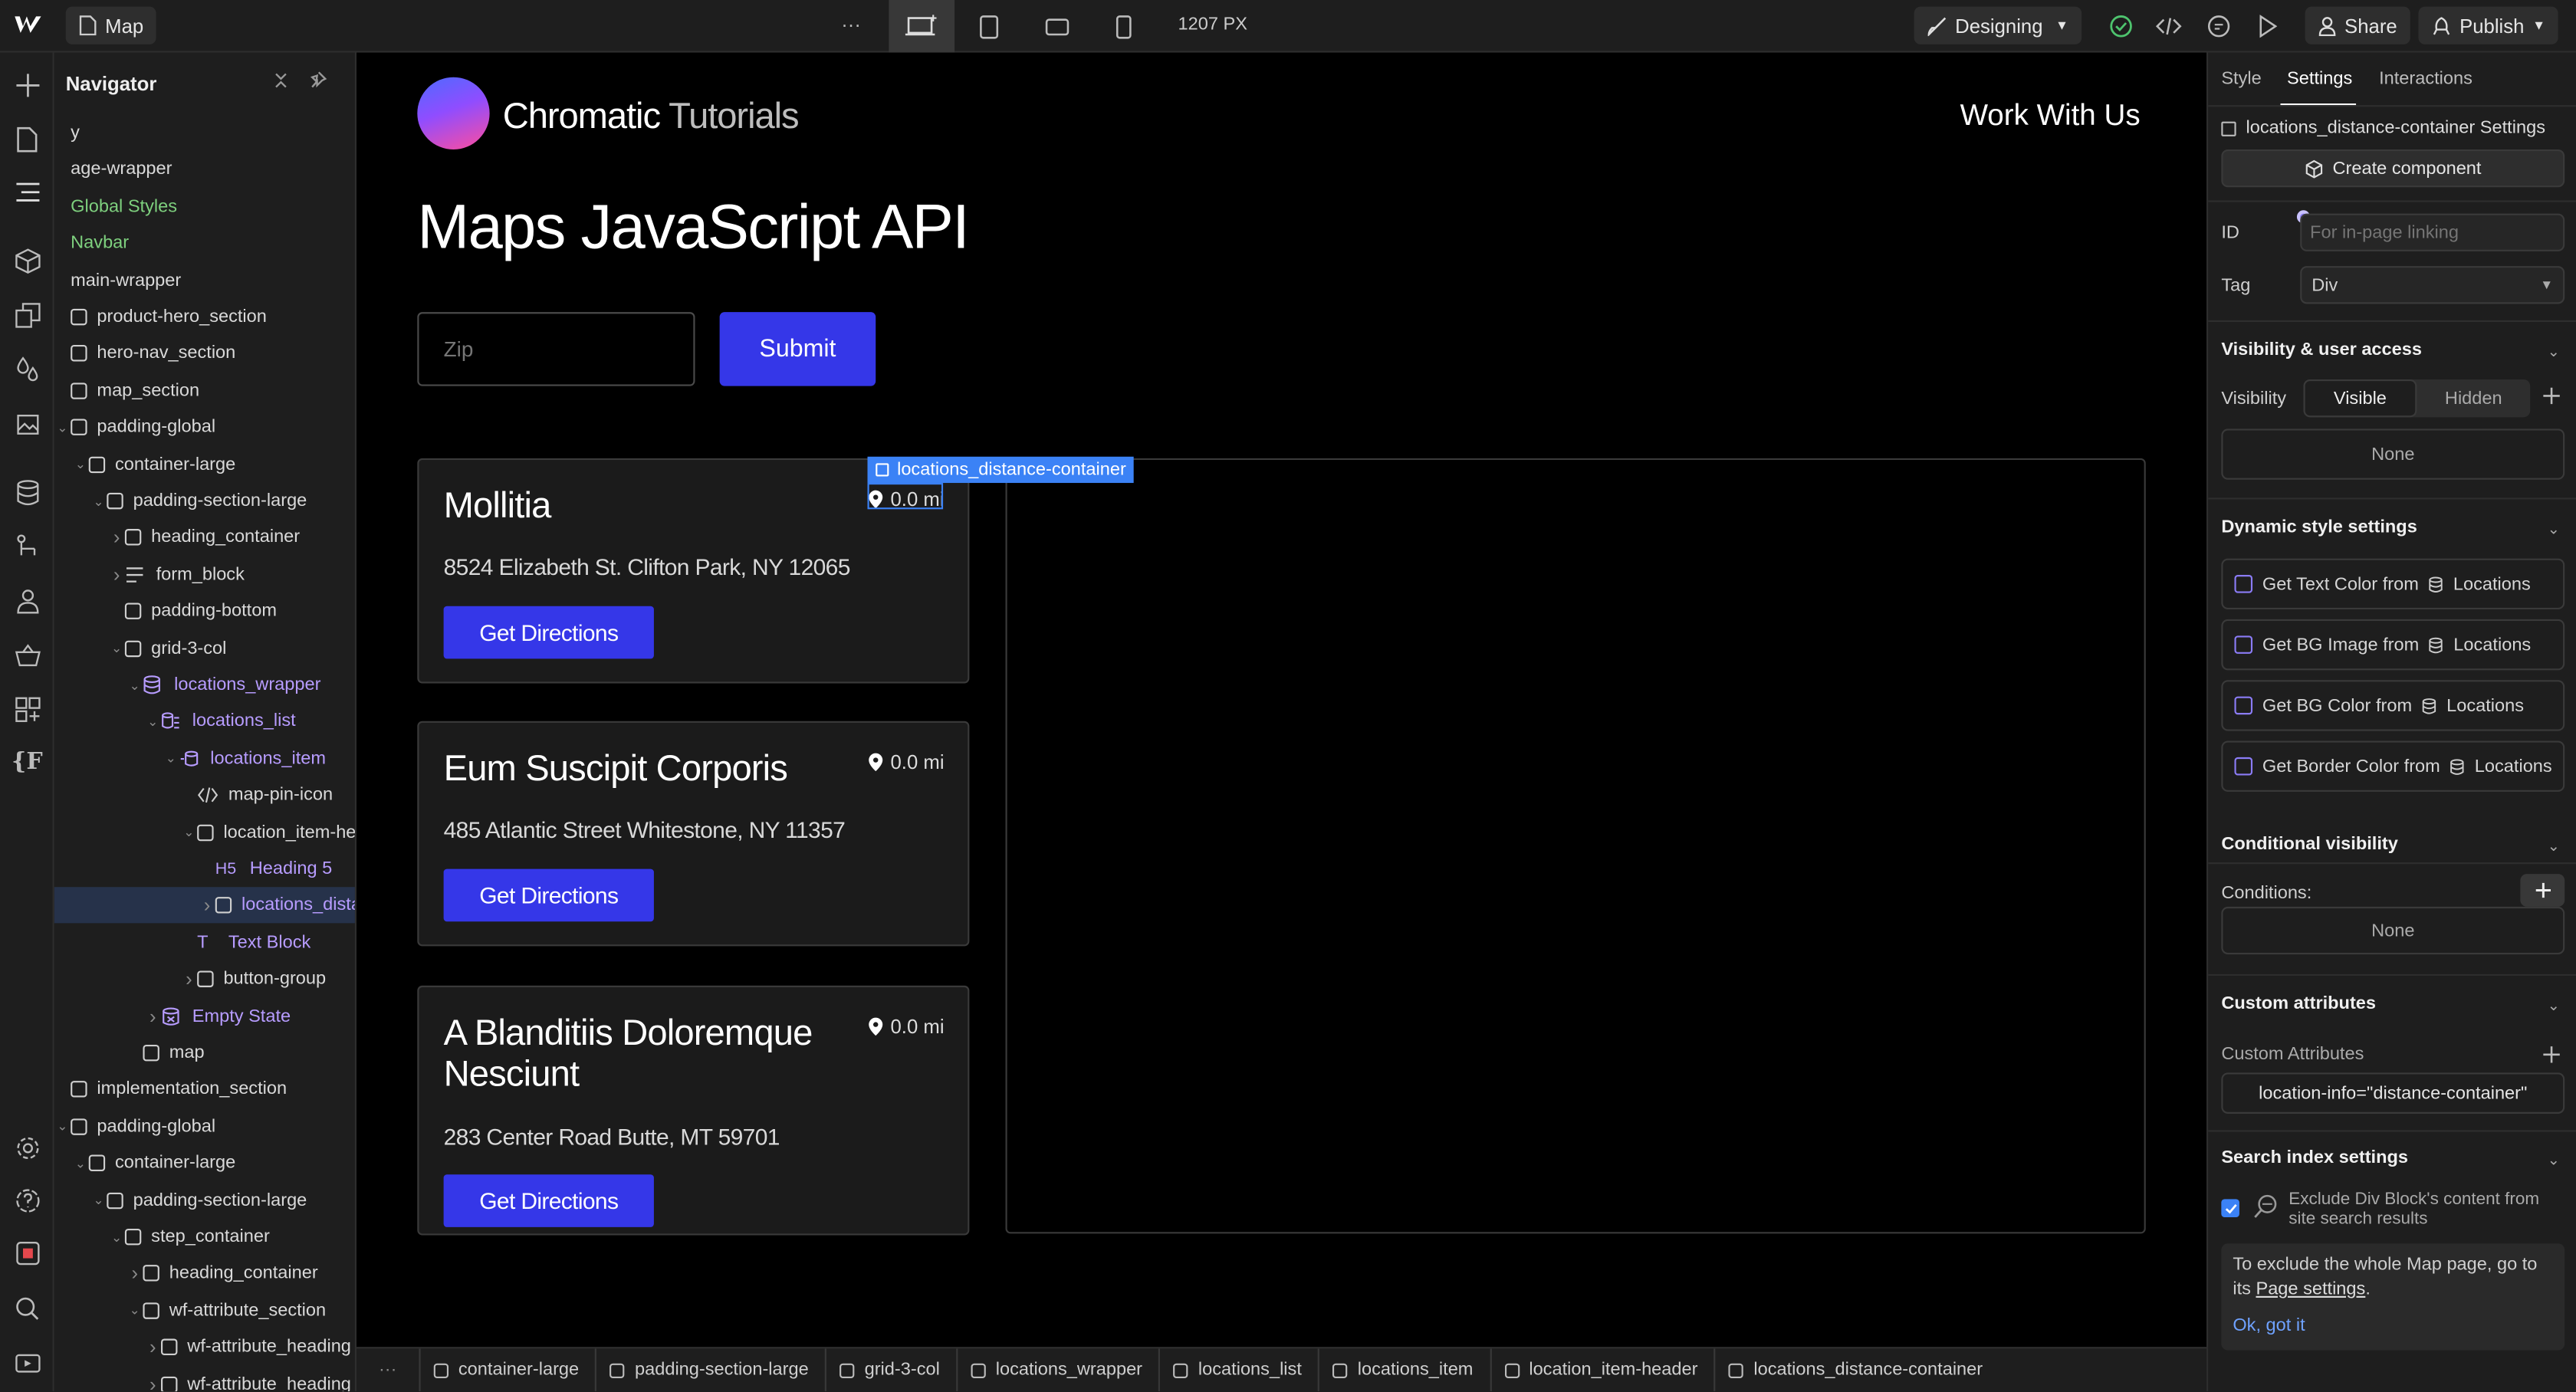  What do you see at coordinates (205, 501) in the screenshot?
I see `navigator-item: ⌄ padding-section-large` at bounding box center [205, 501].